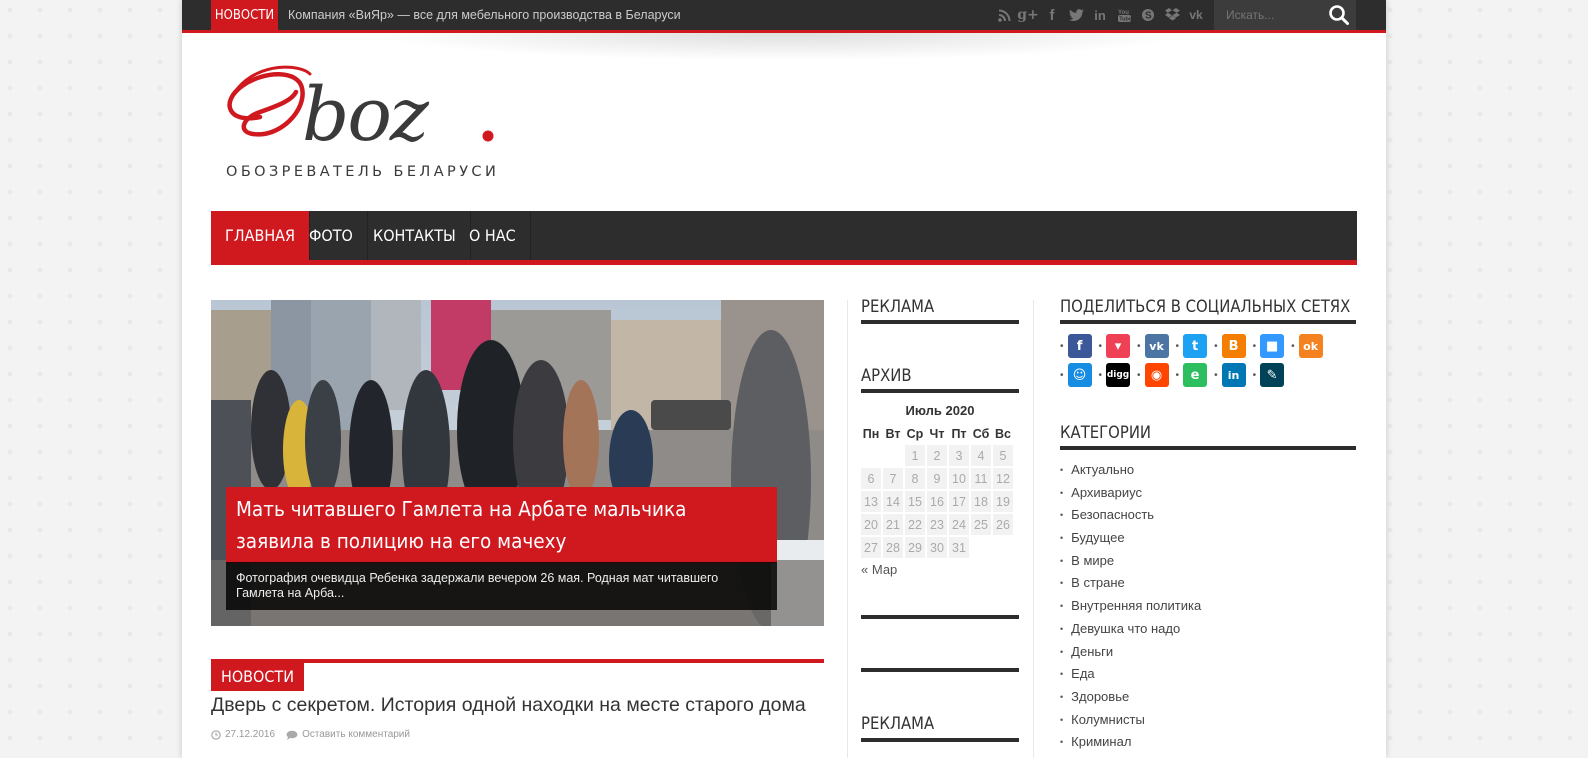  I want to click on calendar-week: 6 7 8 9 10 11 12, so click(937, 478).